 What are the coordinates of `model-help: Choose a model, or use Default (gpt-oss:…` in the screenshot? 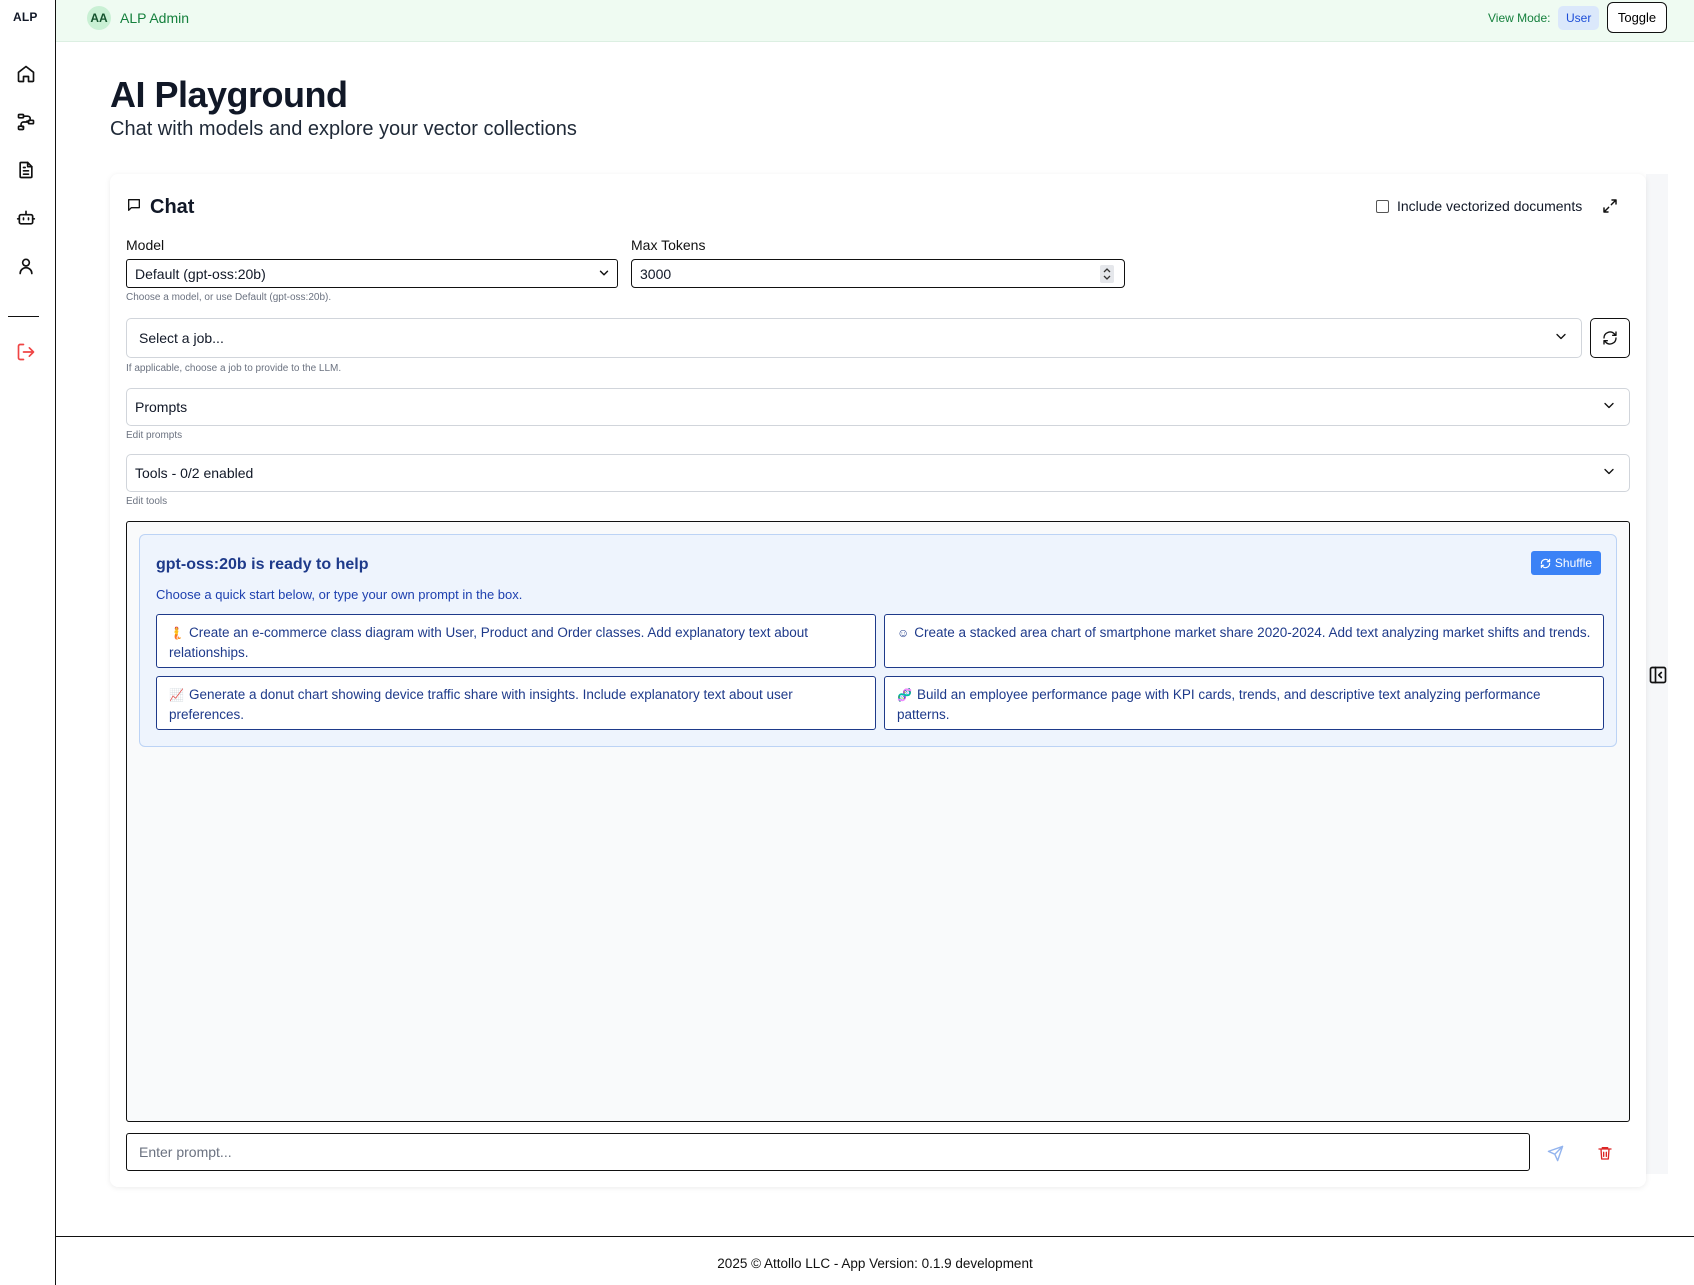 It's located at (229, 297).